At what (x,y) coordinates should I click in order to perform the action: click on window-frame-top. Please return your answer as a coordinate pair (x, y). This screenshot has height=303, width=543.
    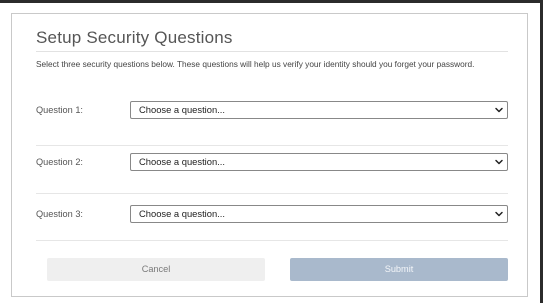
    Looking at the image, I should click on (271, 1).